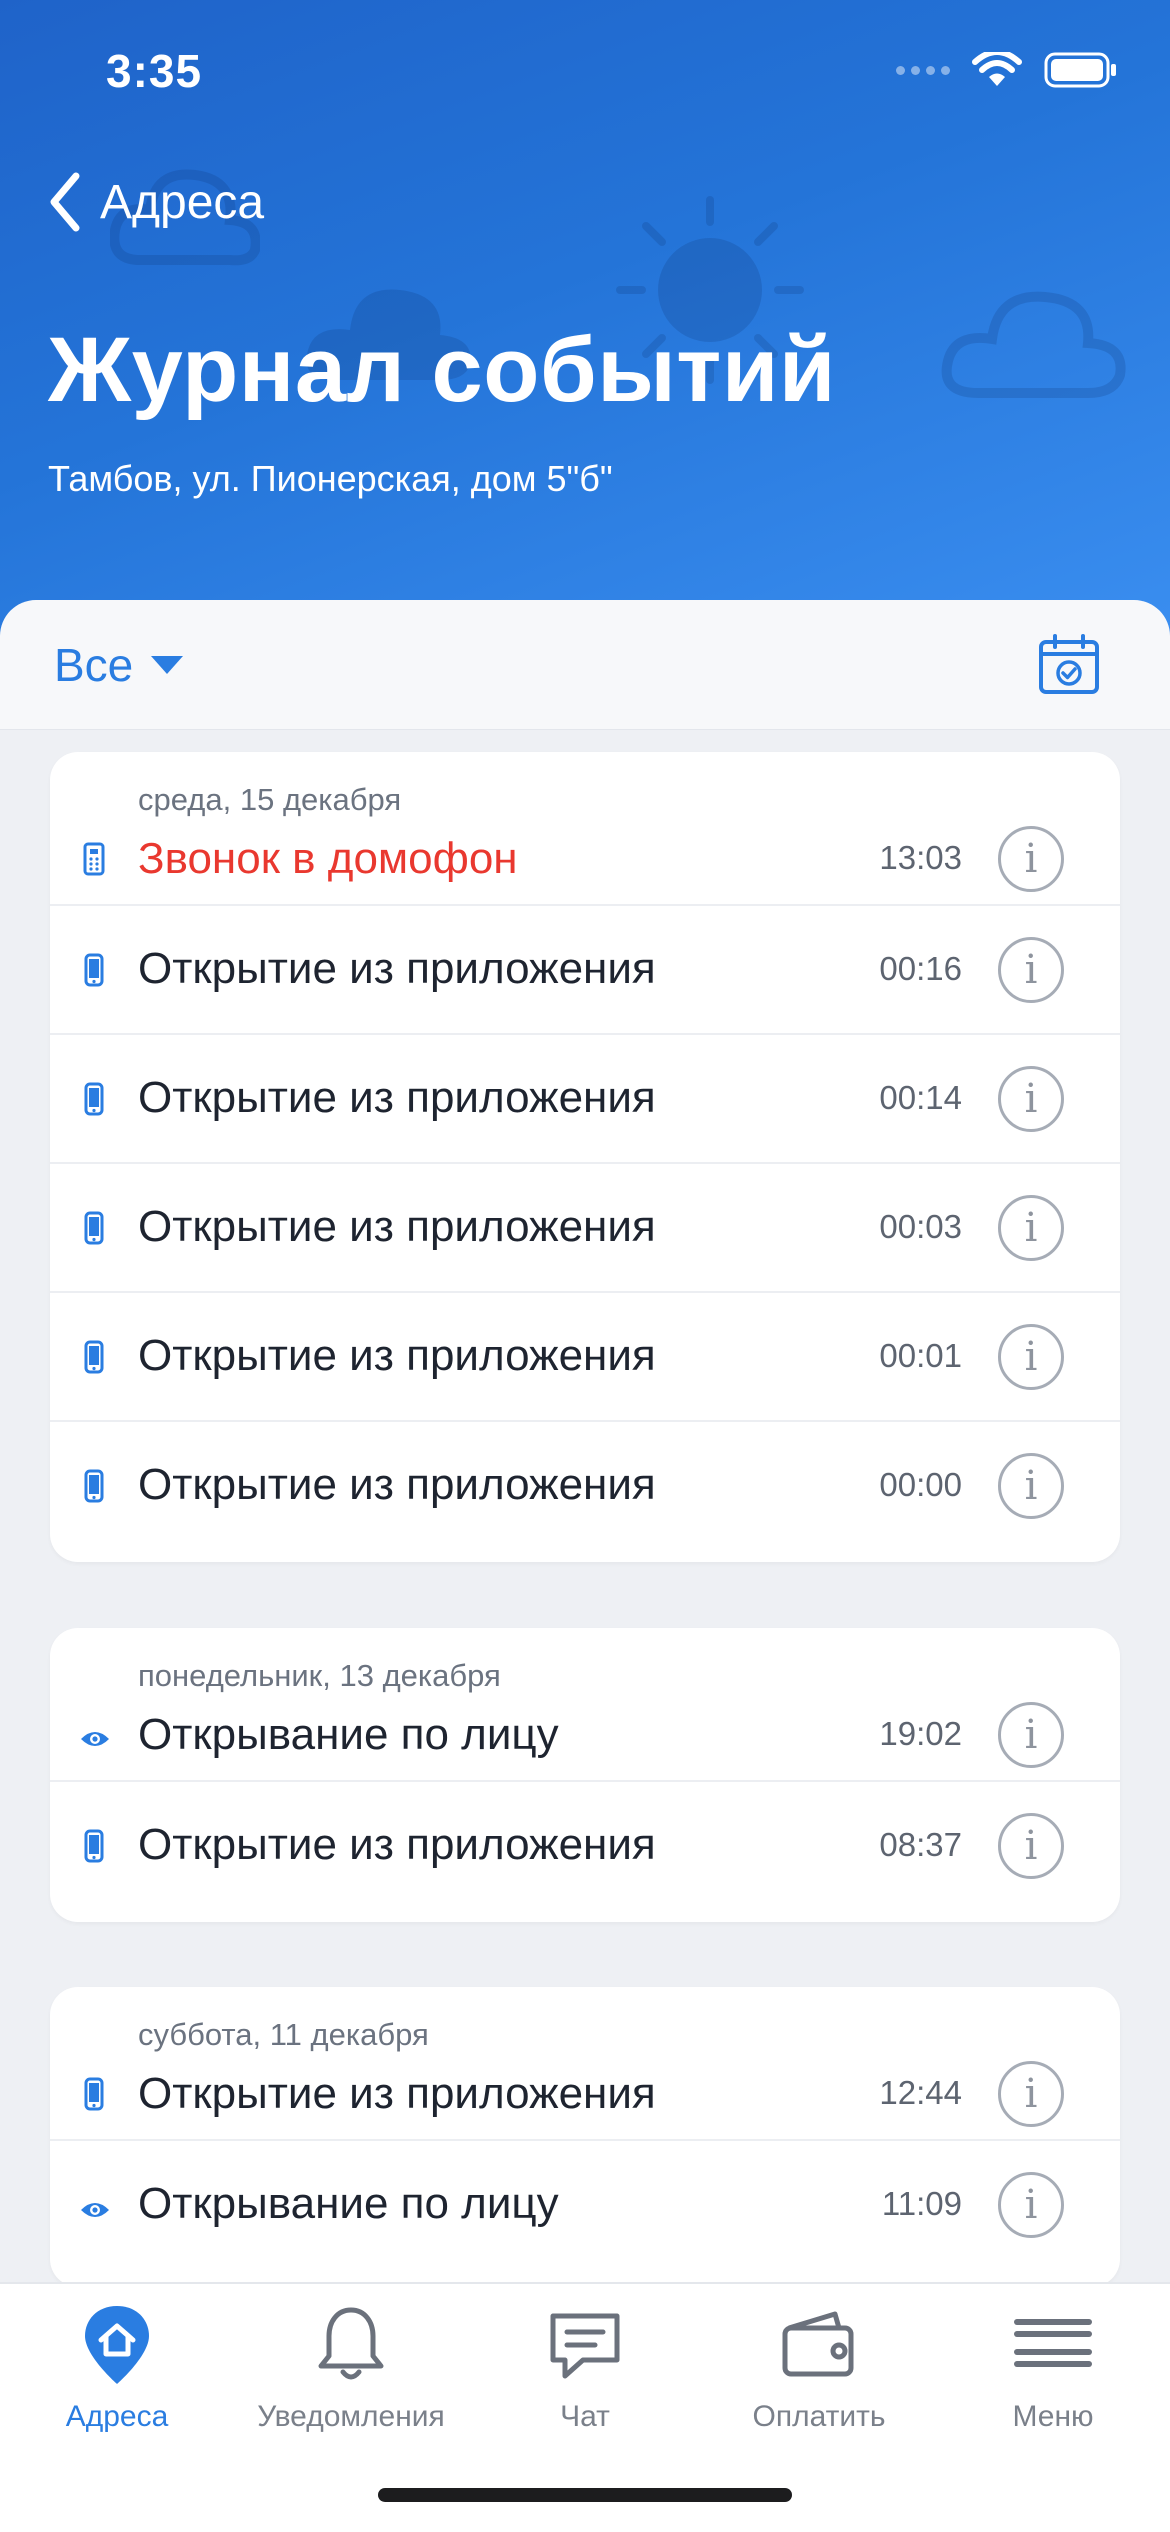  I want to click on event-time: 13:03, so click(920, 857).